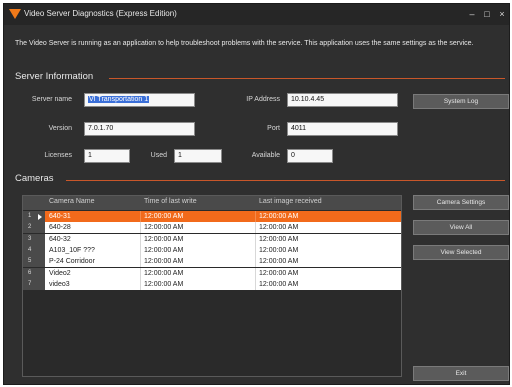  I want to click on maximize-button: □, so click(487, 14).